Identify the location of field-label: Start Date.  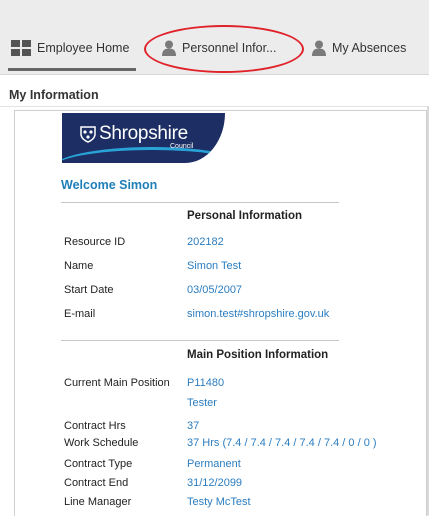
(89, 290).